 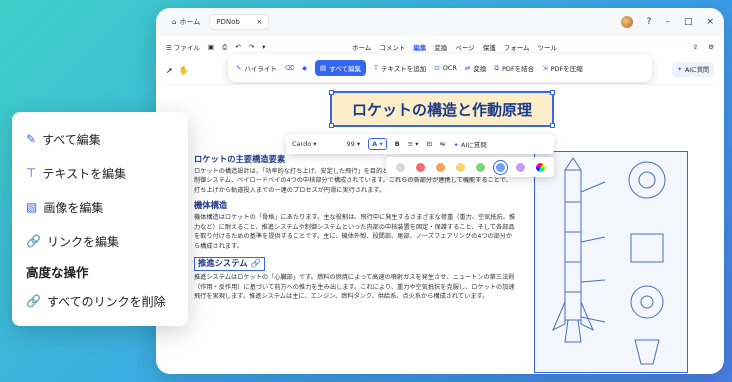 I want to click on home-tab: ⌂ ホーム, so click(x=186, y=22).